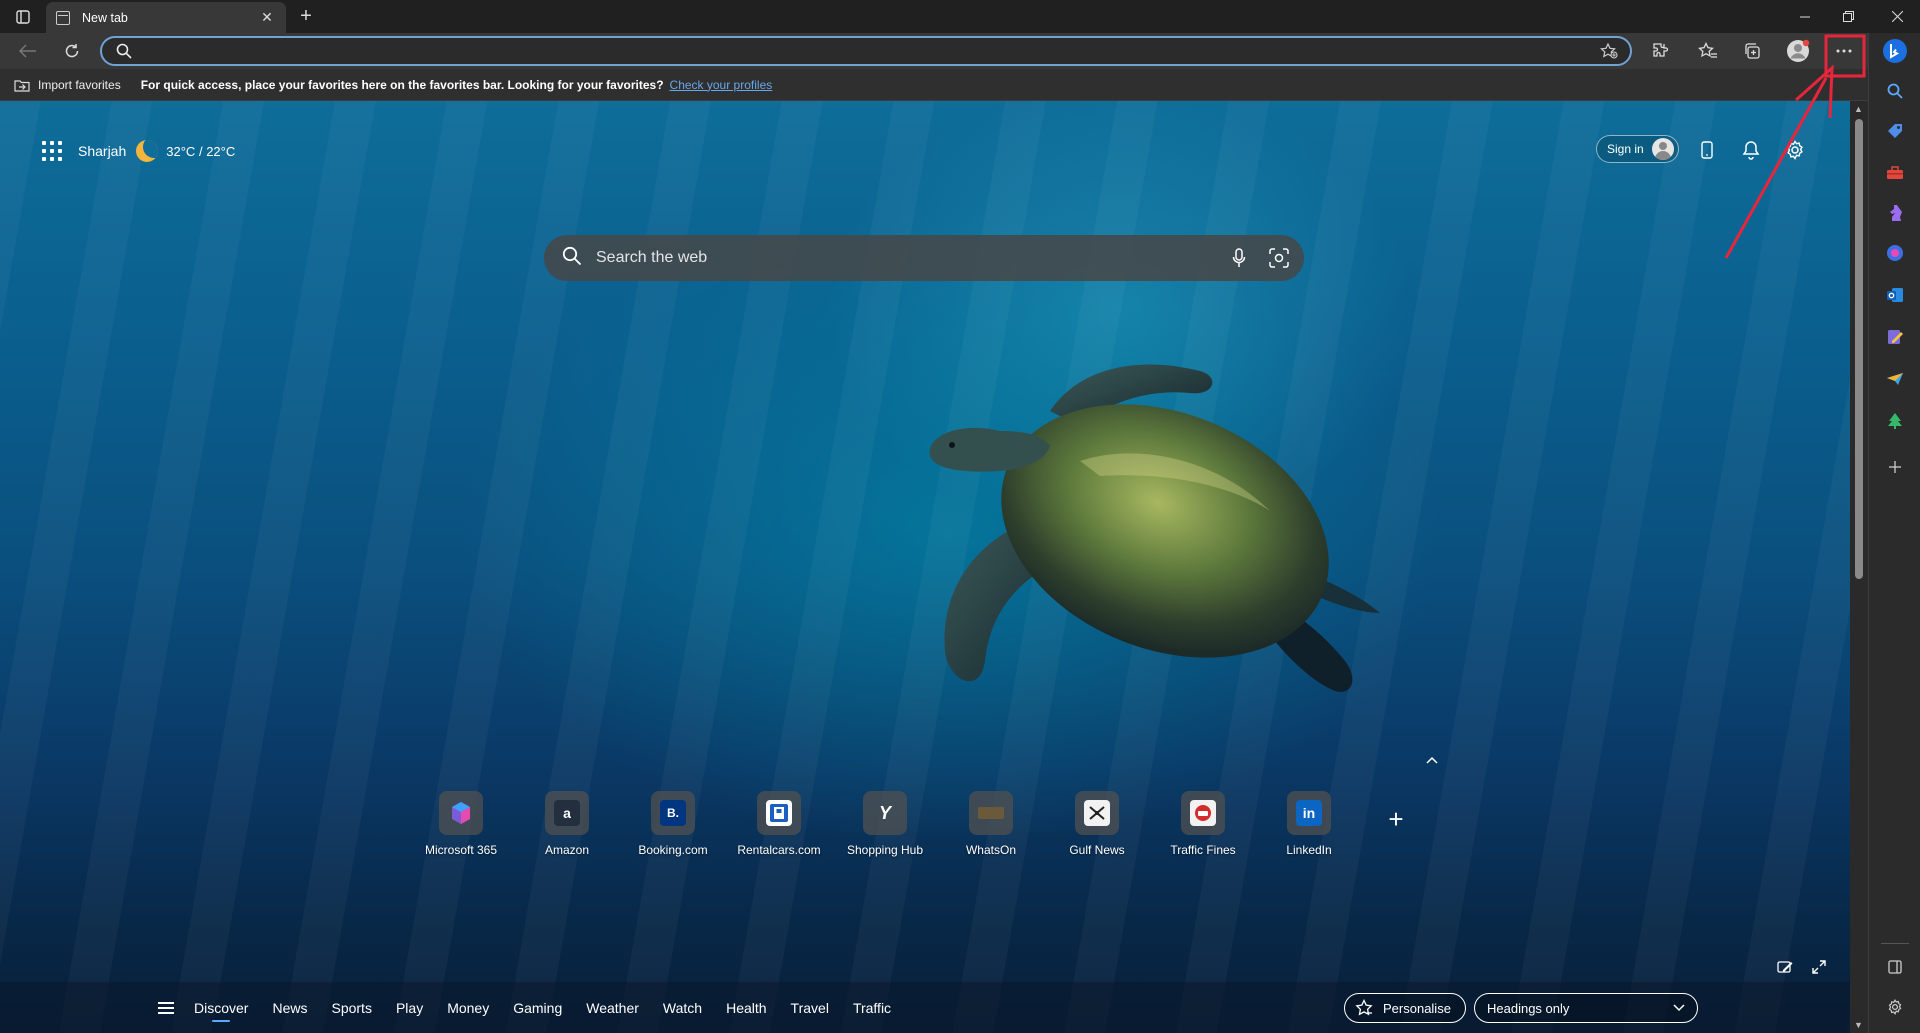  I want to click on sidebar-search-icon, so click(1895, 91).